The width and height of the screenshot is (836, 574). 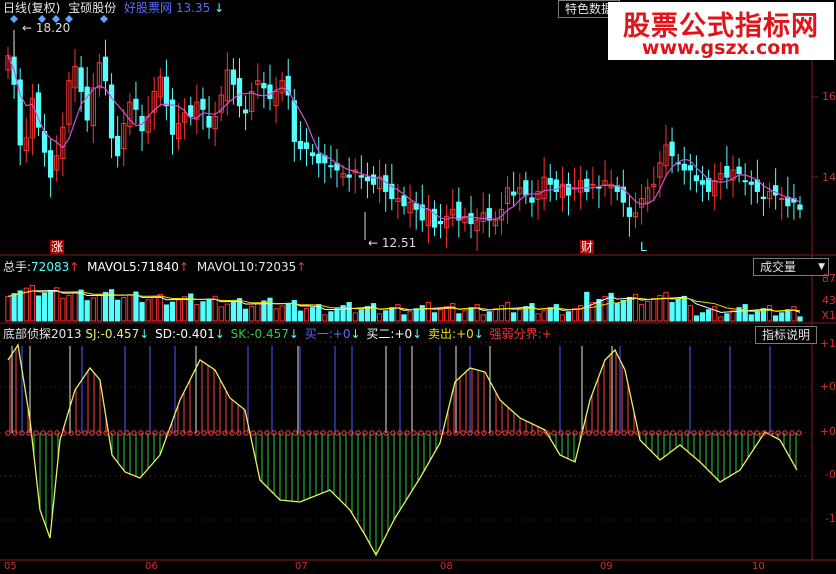 I want to click on period-label: 日线(复权), so click(x=32, y=8).